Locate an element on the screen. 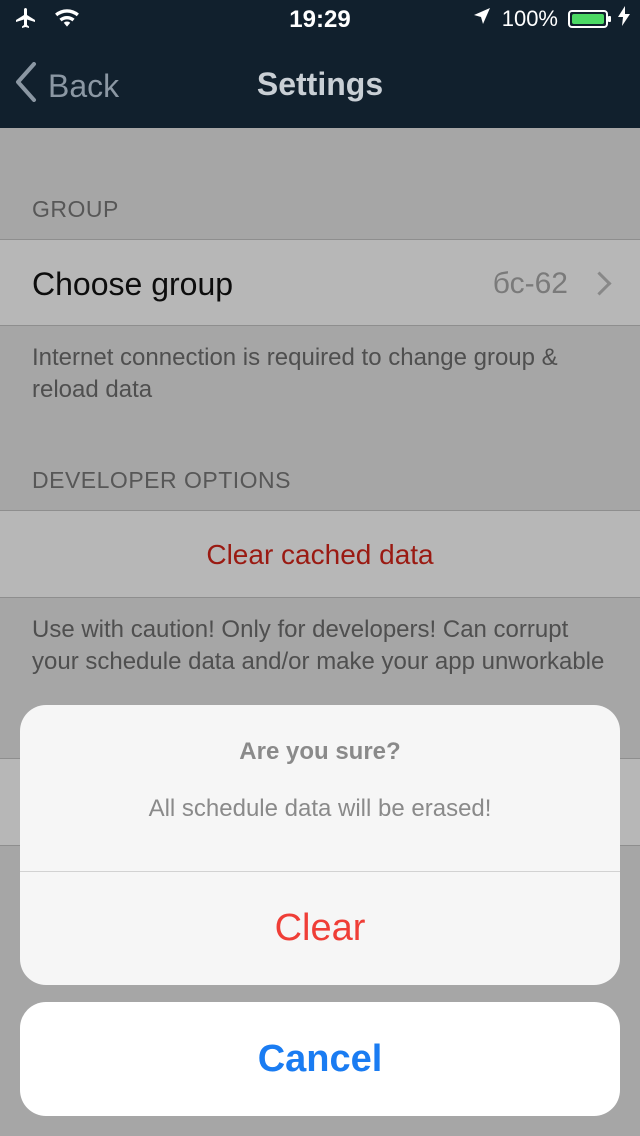 This screenshot has width=640, height=1136. section-header-developer: DEVELOPER OPTIONS is located at coordinates (162, 480).